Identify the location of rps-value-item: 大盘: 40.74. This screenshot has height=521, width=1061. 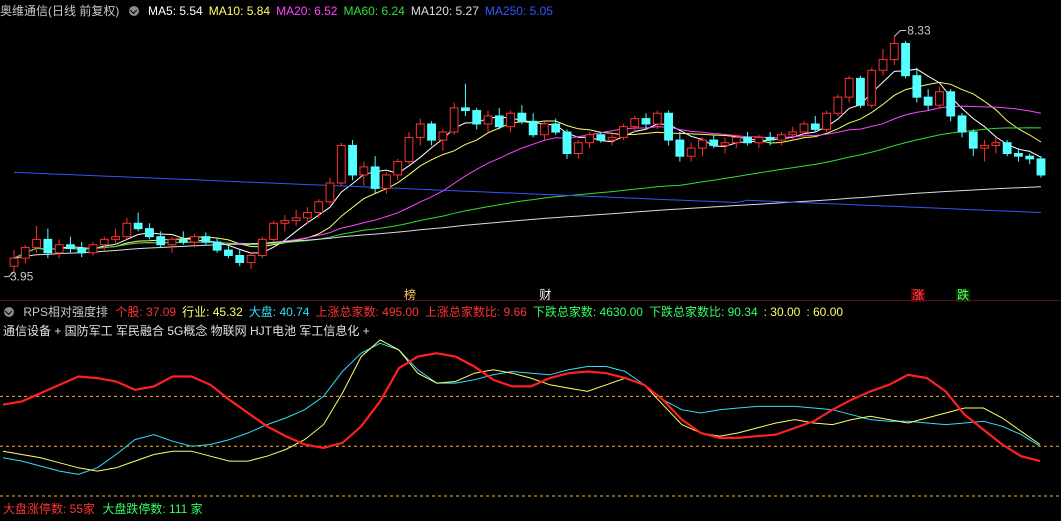
(279, 312).